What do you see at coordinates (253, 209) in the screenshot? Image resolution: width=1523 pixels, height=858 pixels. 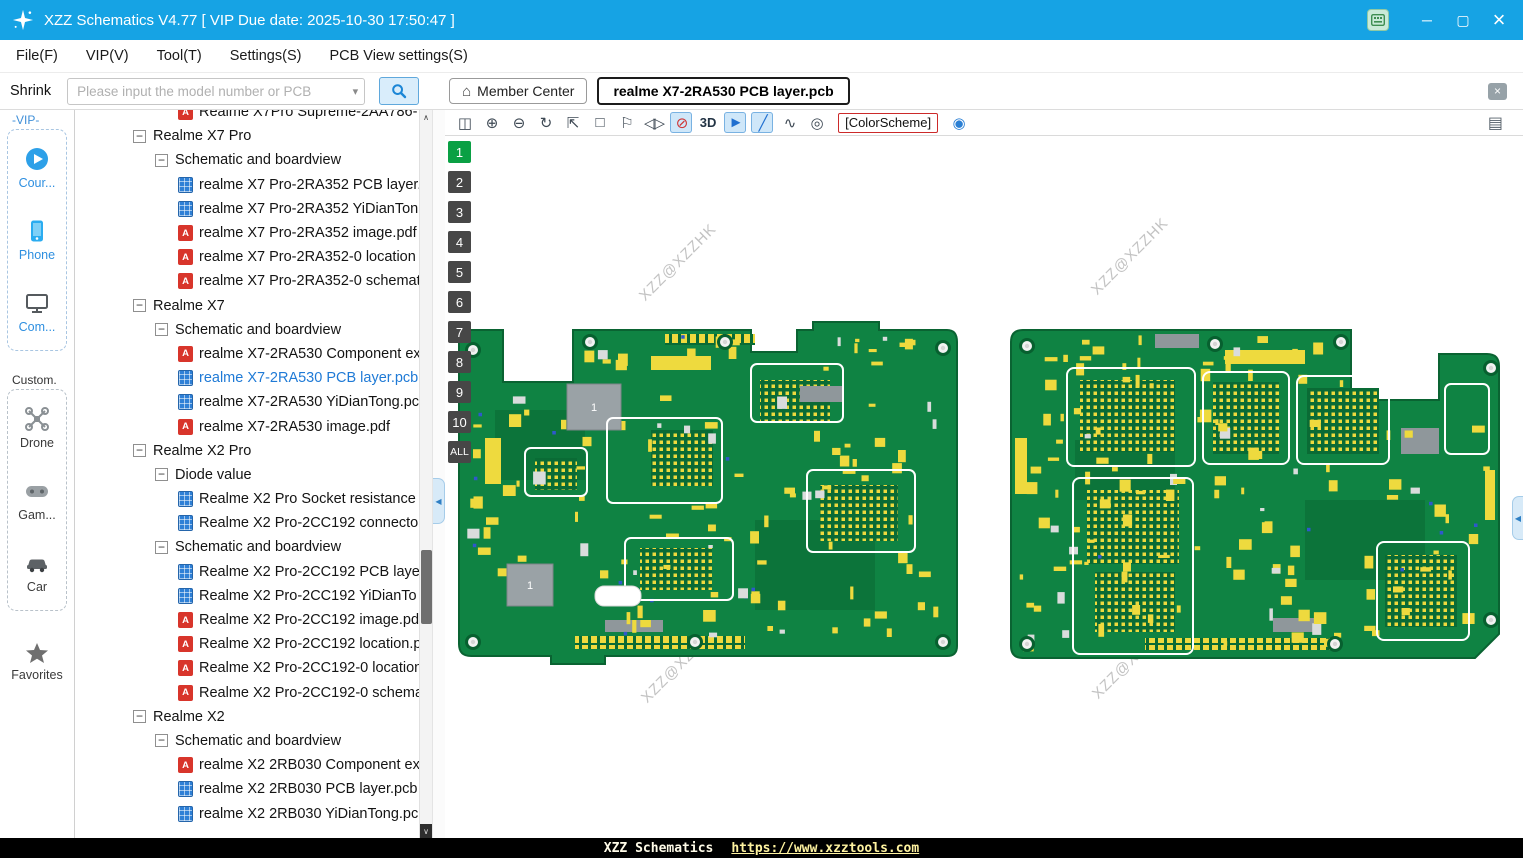 I see `tree-item: realme X7 Pro-2RA352 YiDianTon` at bounding box center [253, 209].